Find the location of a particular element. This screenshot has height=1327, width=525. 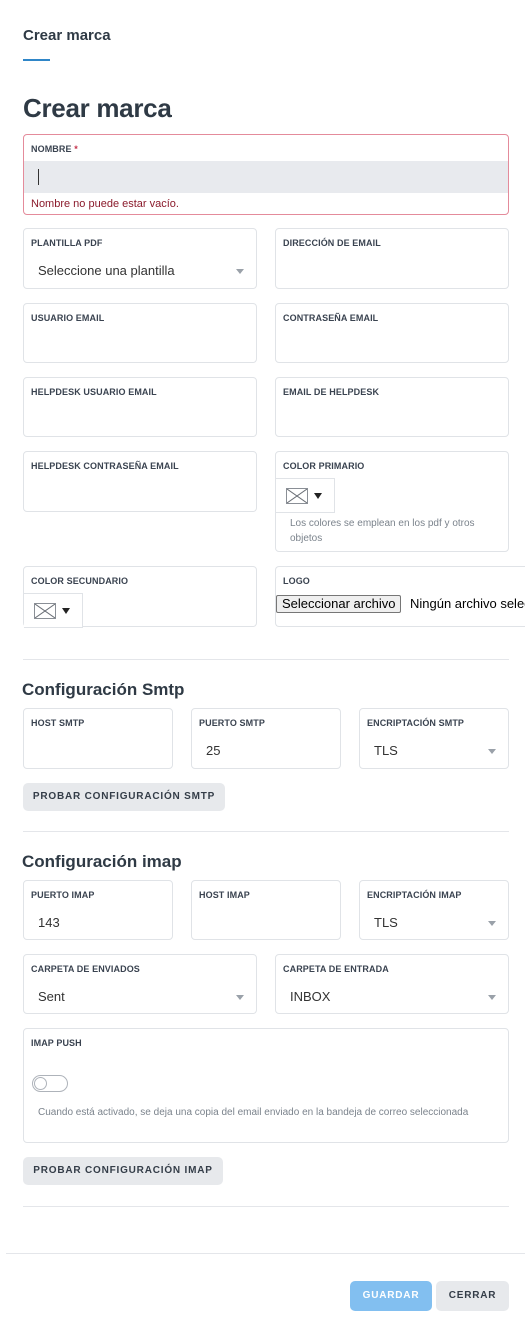

color-primario-picker is located at coordinates (305, 495).